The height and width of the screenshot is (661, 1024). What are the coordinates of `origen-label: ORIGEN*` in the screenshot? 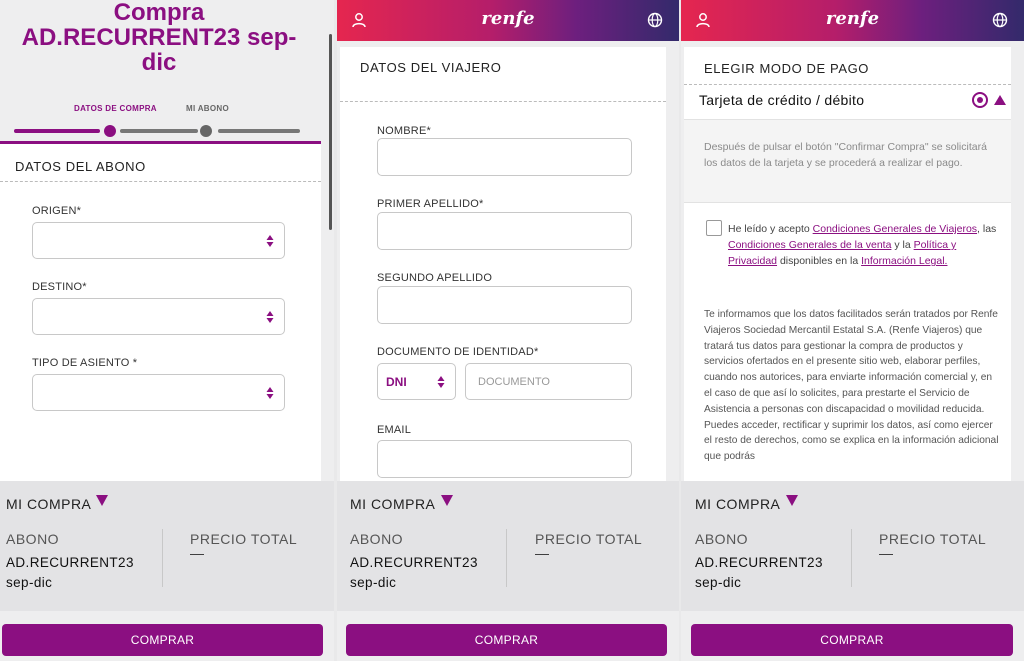 It's located at (57, 211).